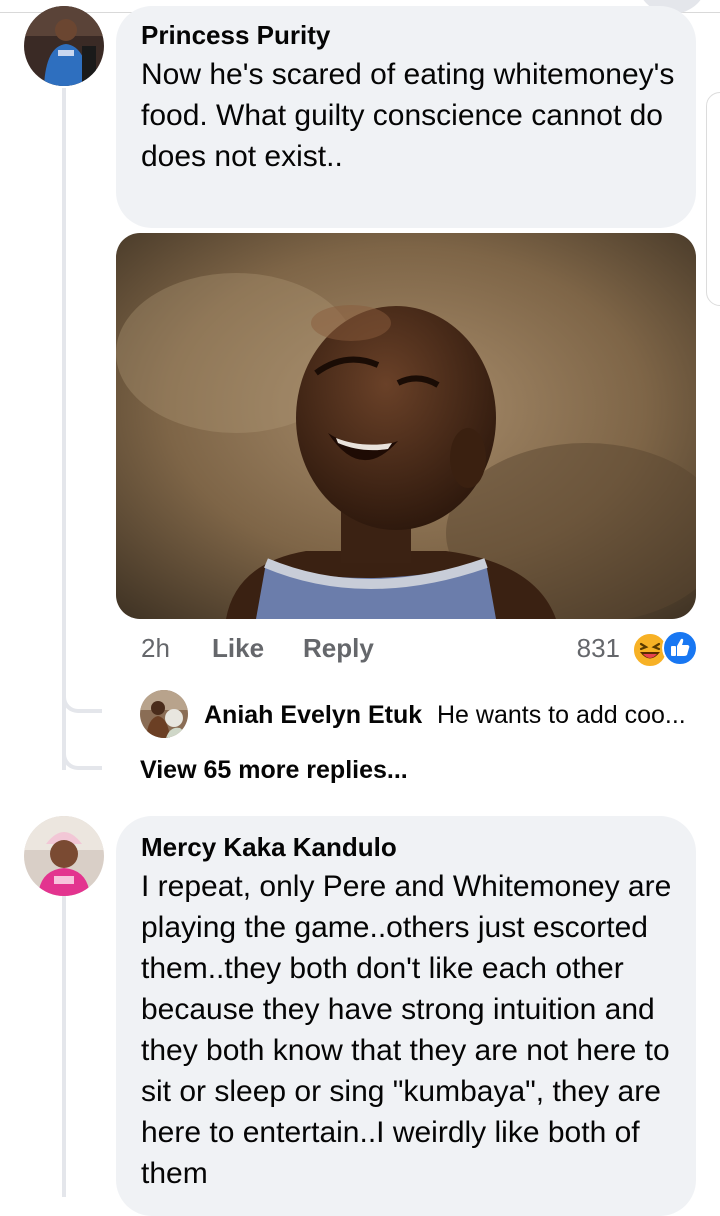 The height and width of the screenshot is (1216, 720). What do you see at coordinates (570, 648) in the screenshot?
I see `reaction-count: 831` at bounding box center [570, 648].